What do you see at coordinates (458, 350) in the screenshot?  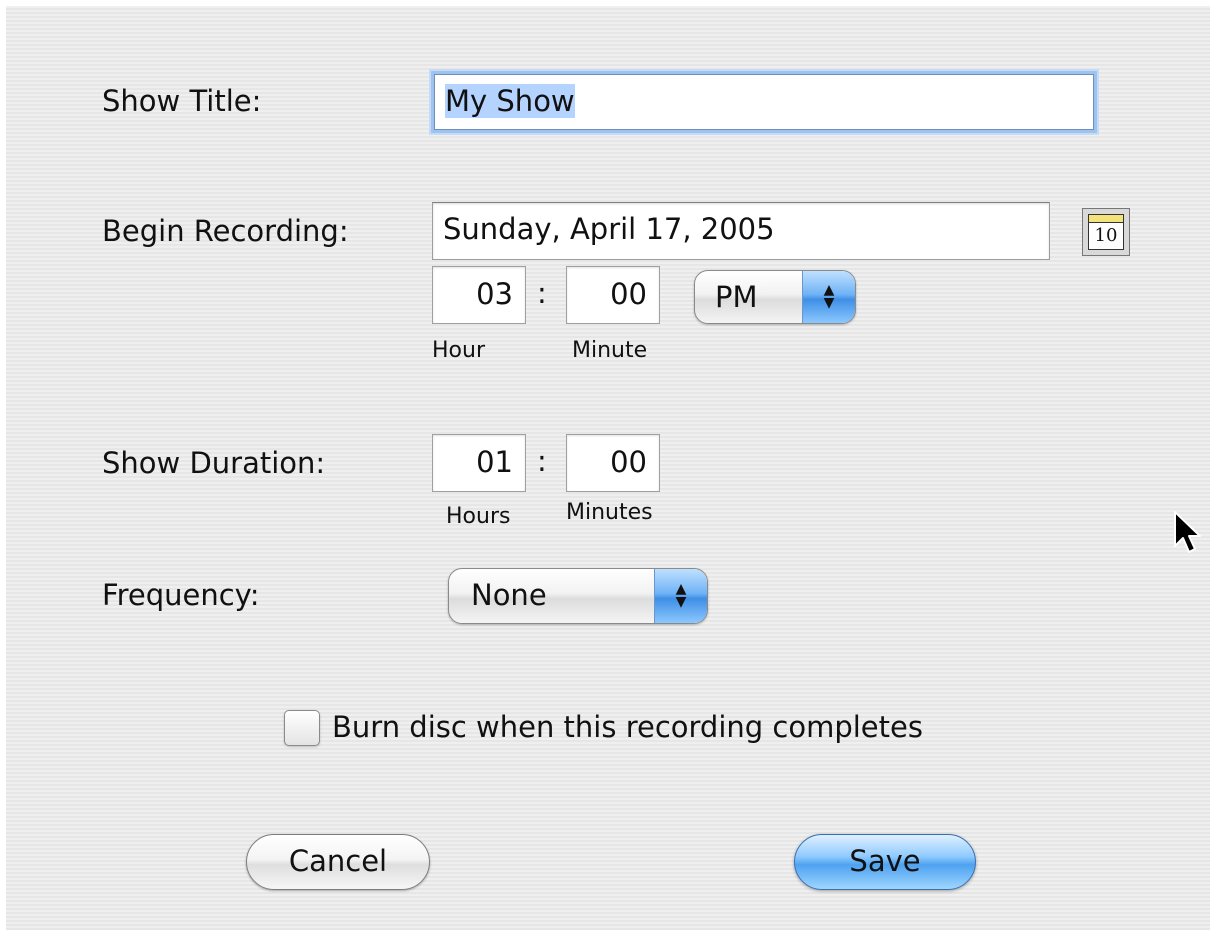 I see `hour-caption: Hour` at bounding box center [458, 350].